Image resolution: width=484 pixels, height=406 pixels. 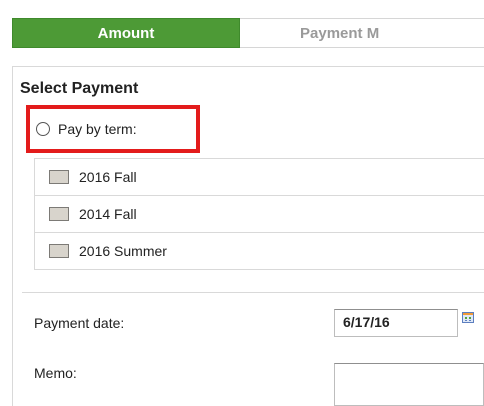 What do you see at coordinates (97, 129) in the screenshot?
I see `pay-by-term-label: Pay by term:` at bounding box center [97, 129].